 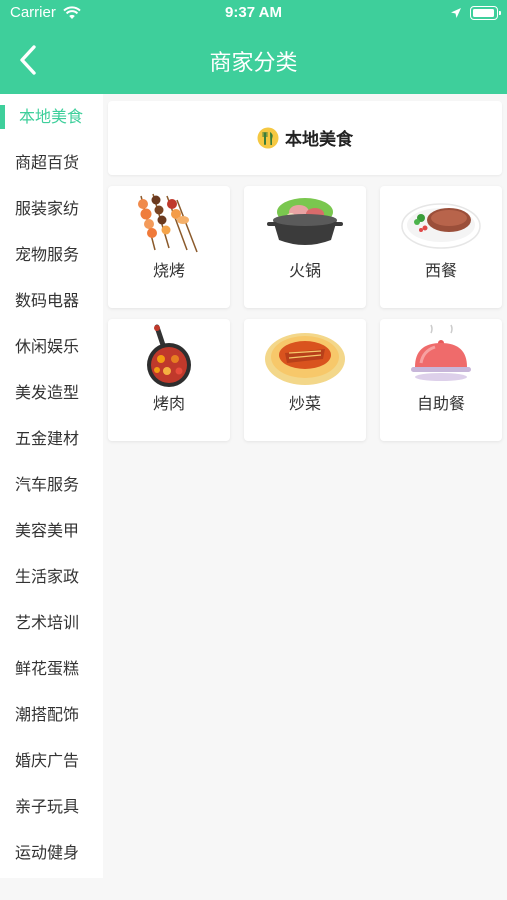 I want to click on category-title: 本地美食, so click(x=319, y=140).